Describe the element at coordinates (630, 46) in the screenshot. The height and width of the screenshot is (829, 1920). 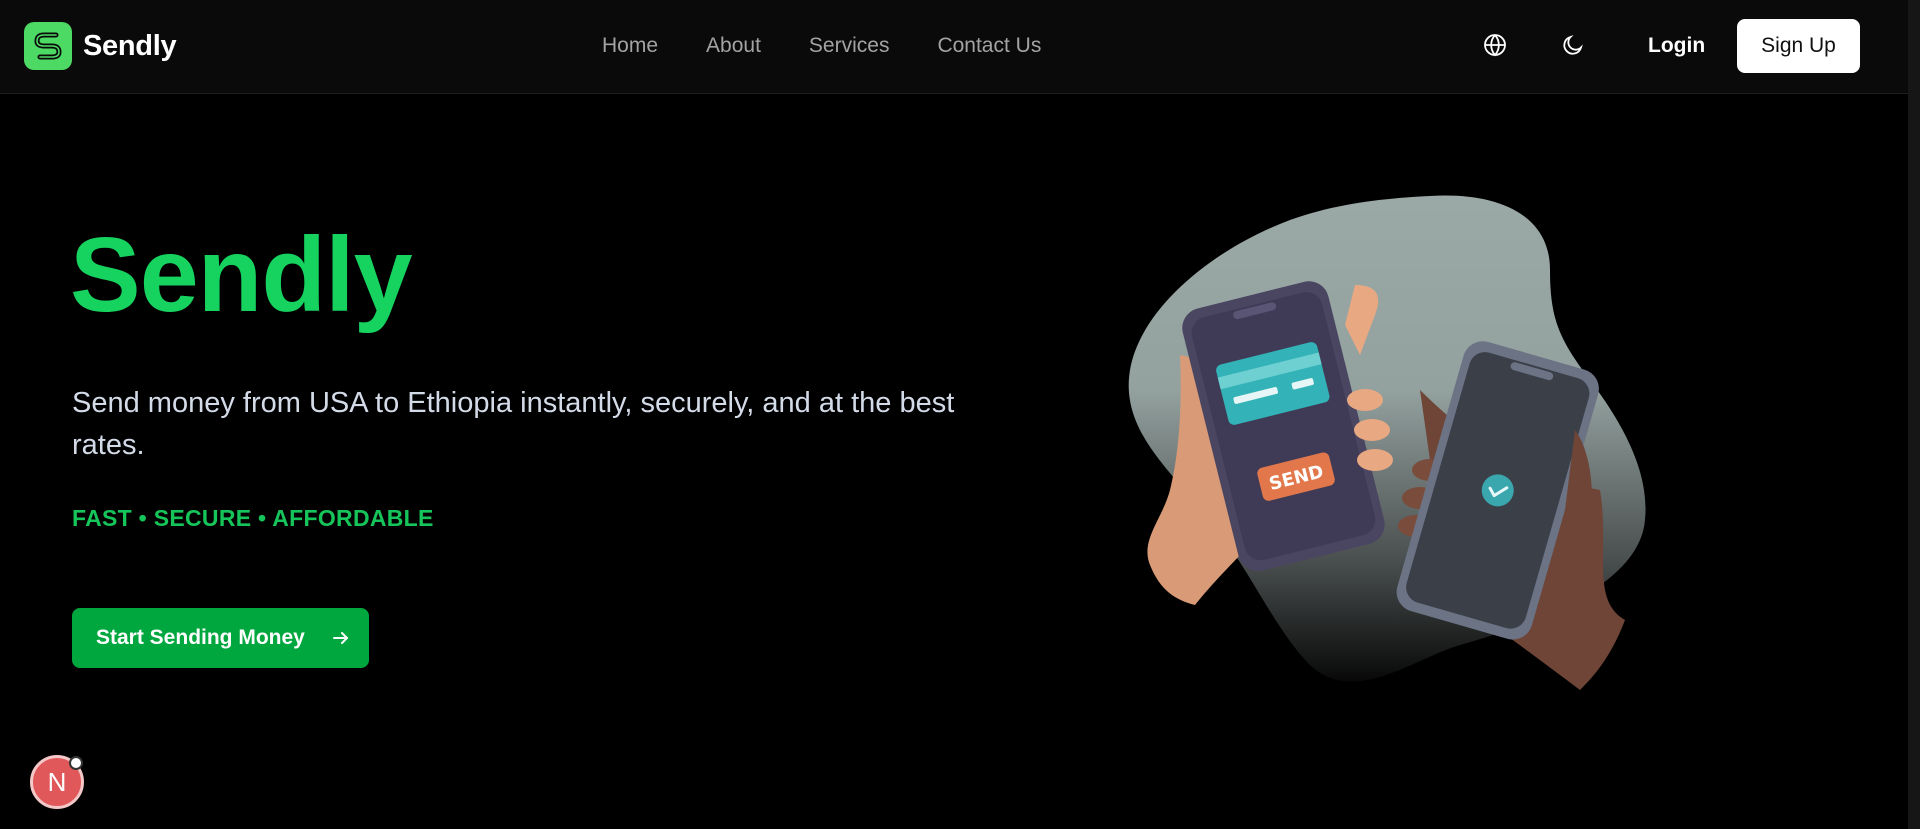
I see `nav-home: Home` at that location.